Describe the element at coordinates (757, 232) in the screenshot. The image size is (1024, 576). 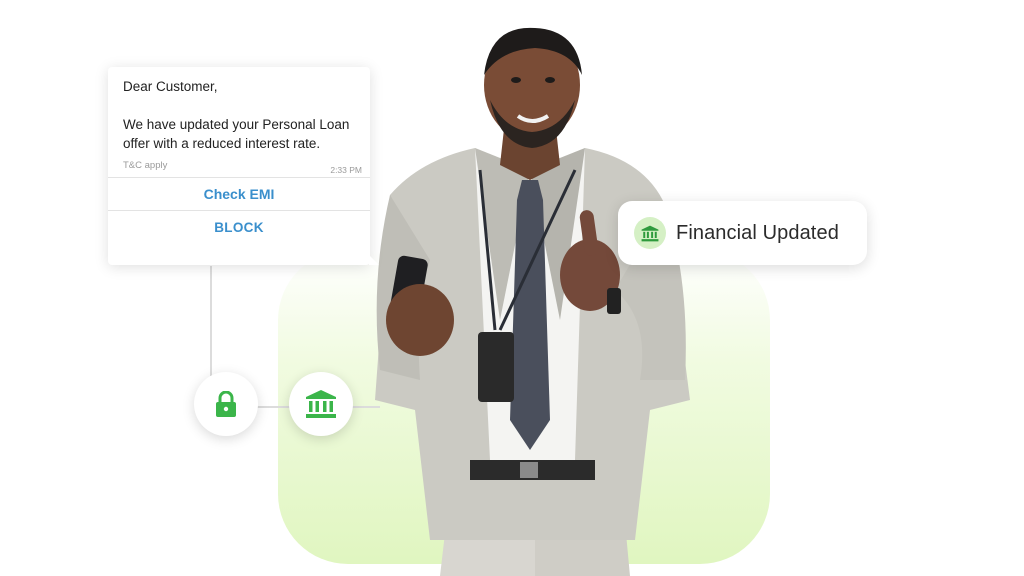
I see `notification-label: Financial Updated` at that location.